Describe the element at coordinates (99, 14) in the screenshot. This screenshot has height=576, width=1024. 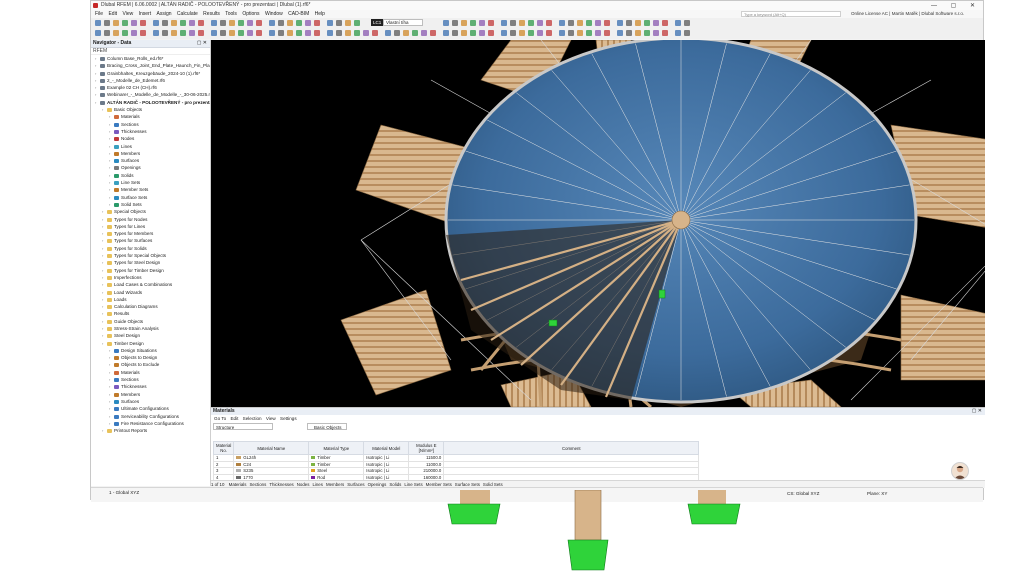
I see `menu-file: File` at that location.